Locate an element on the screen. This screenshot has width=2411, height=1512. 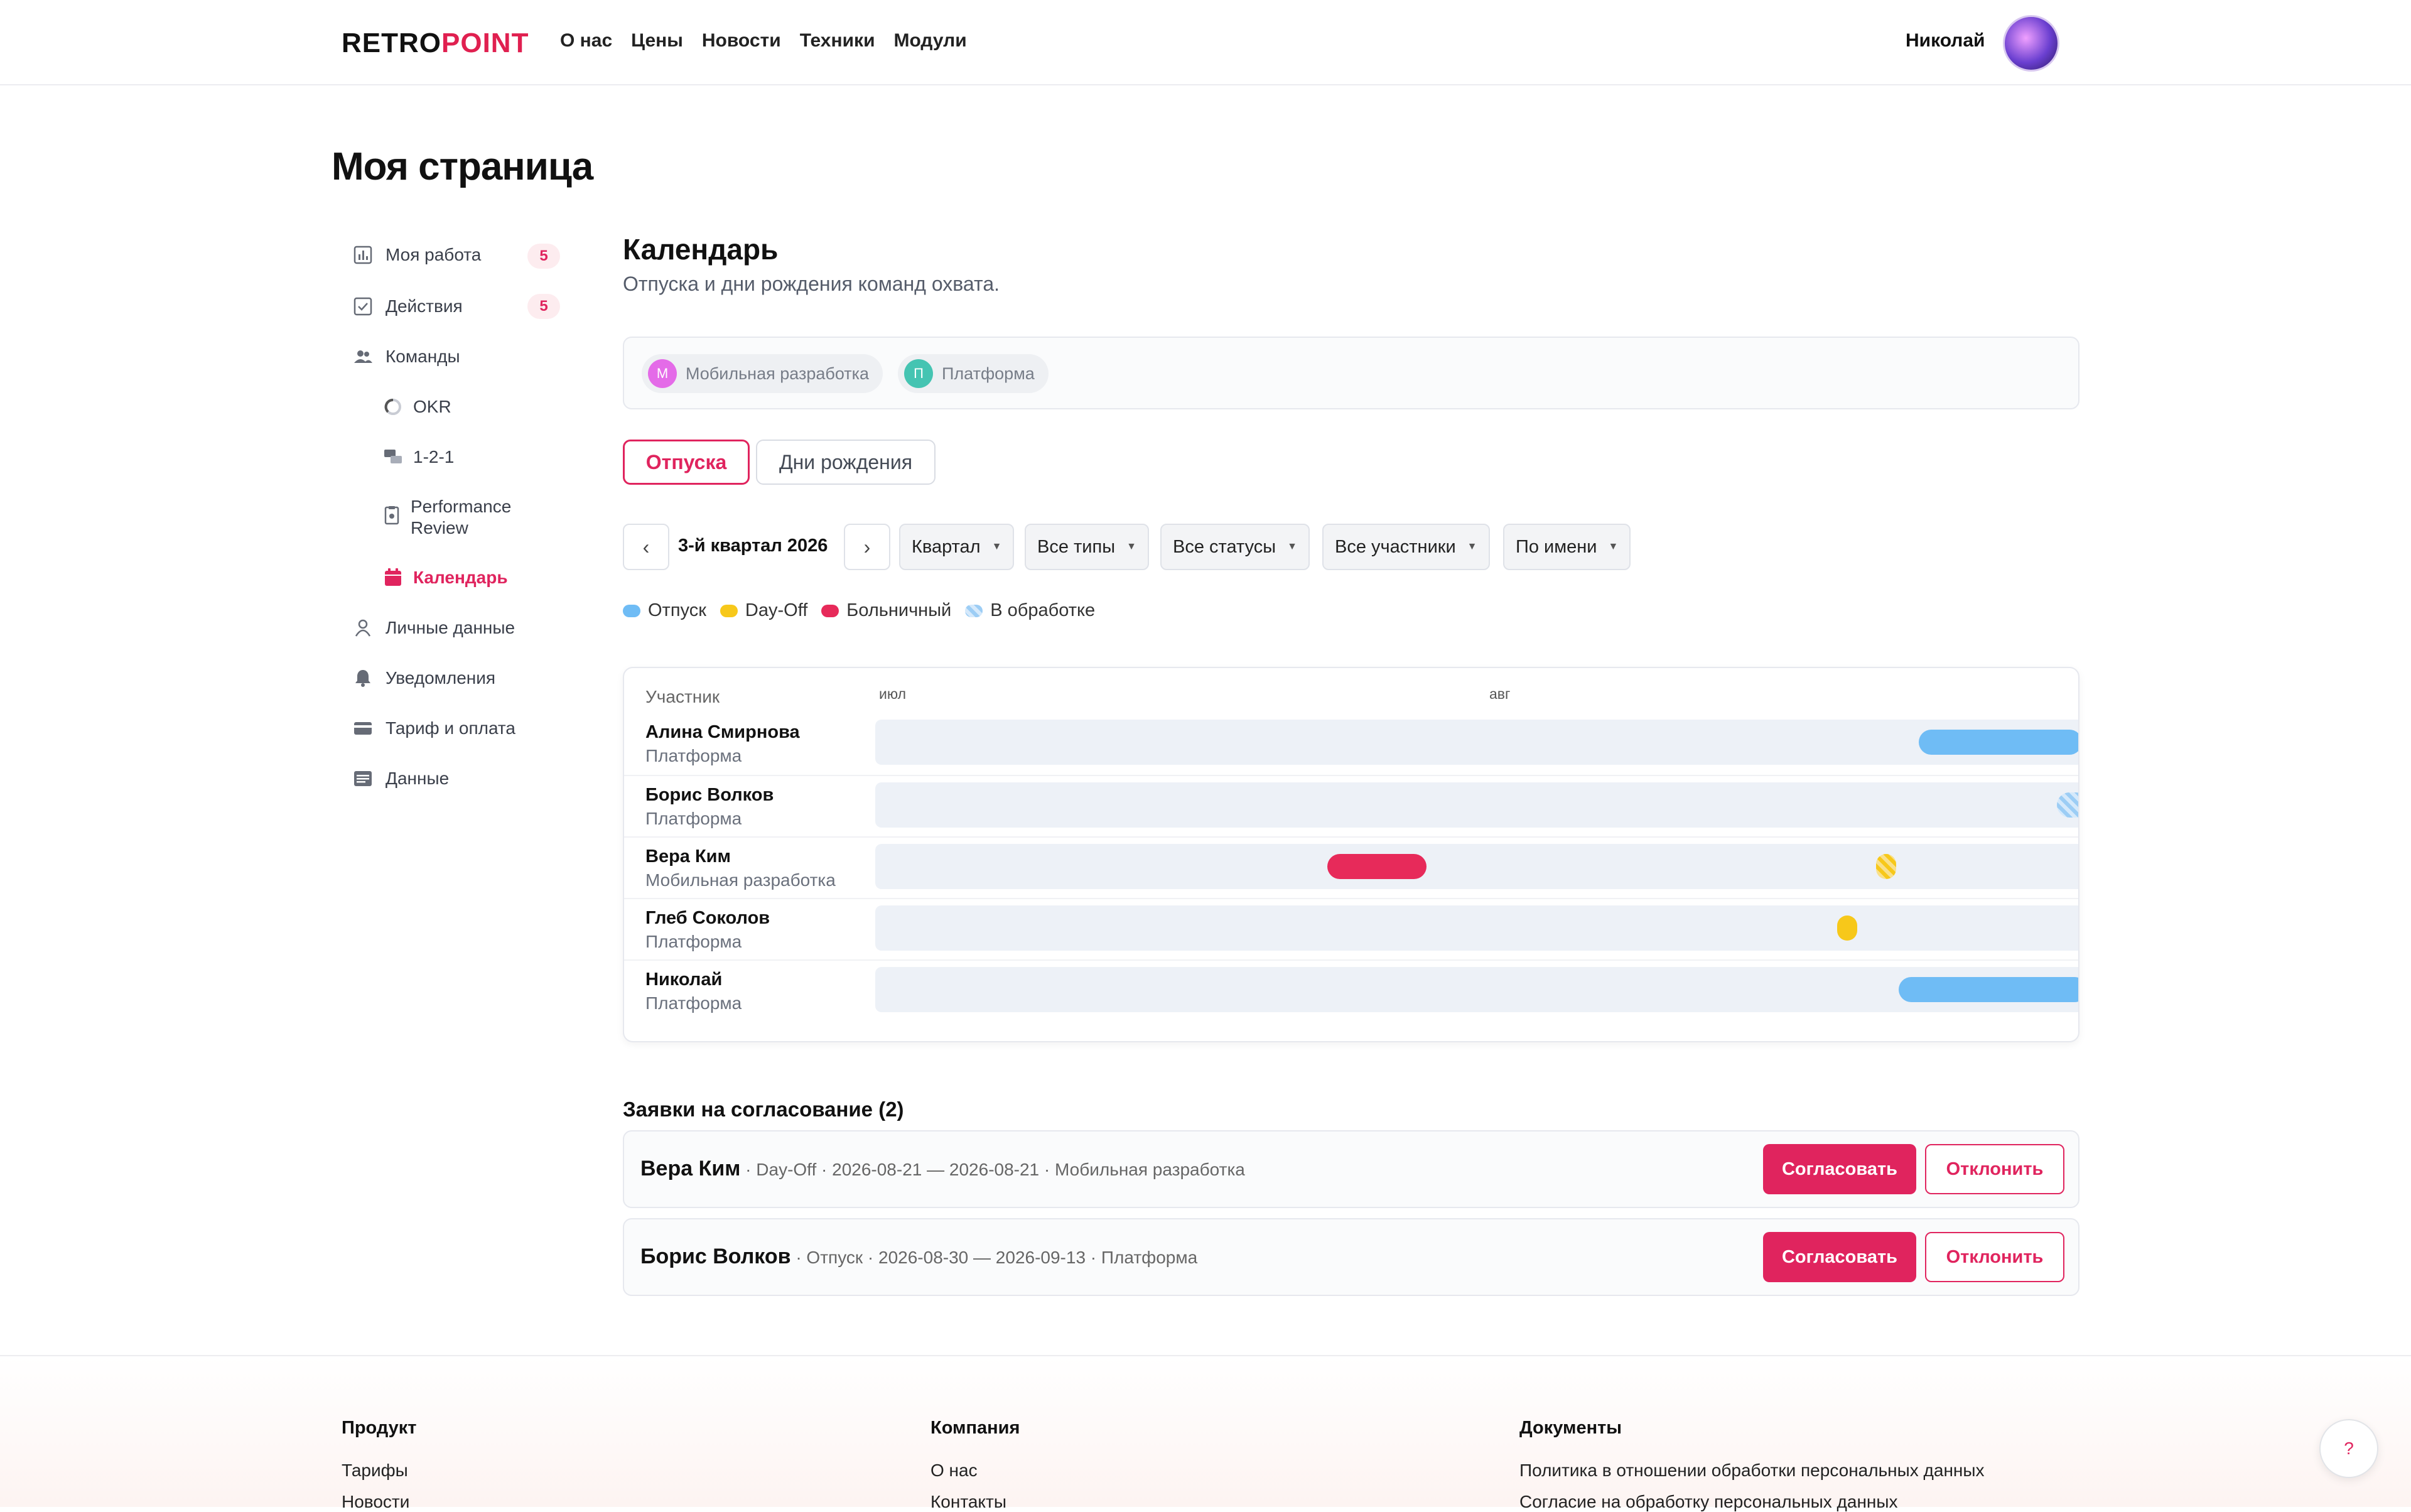
sidebar-item-label: Команды is located at coordinates (423, 356).